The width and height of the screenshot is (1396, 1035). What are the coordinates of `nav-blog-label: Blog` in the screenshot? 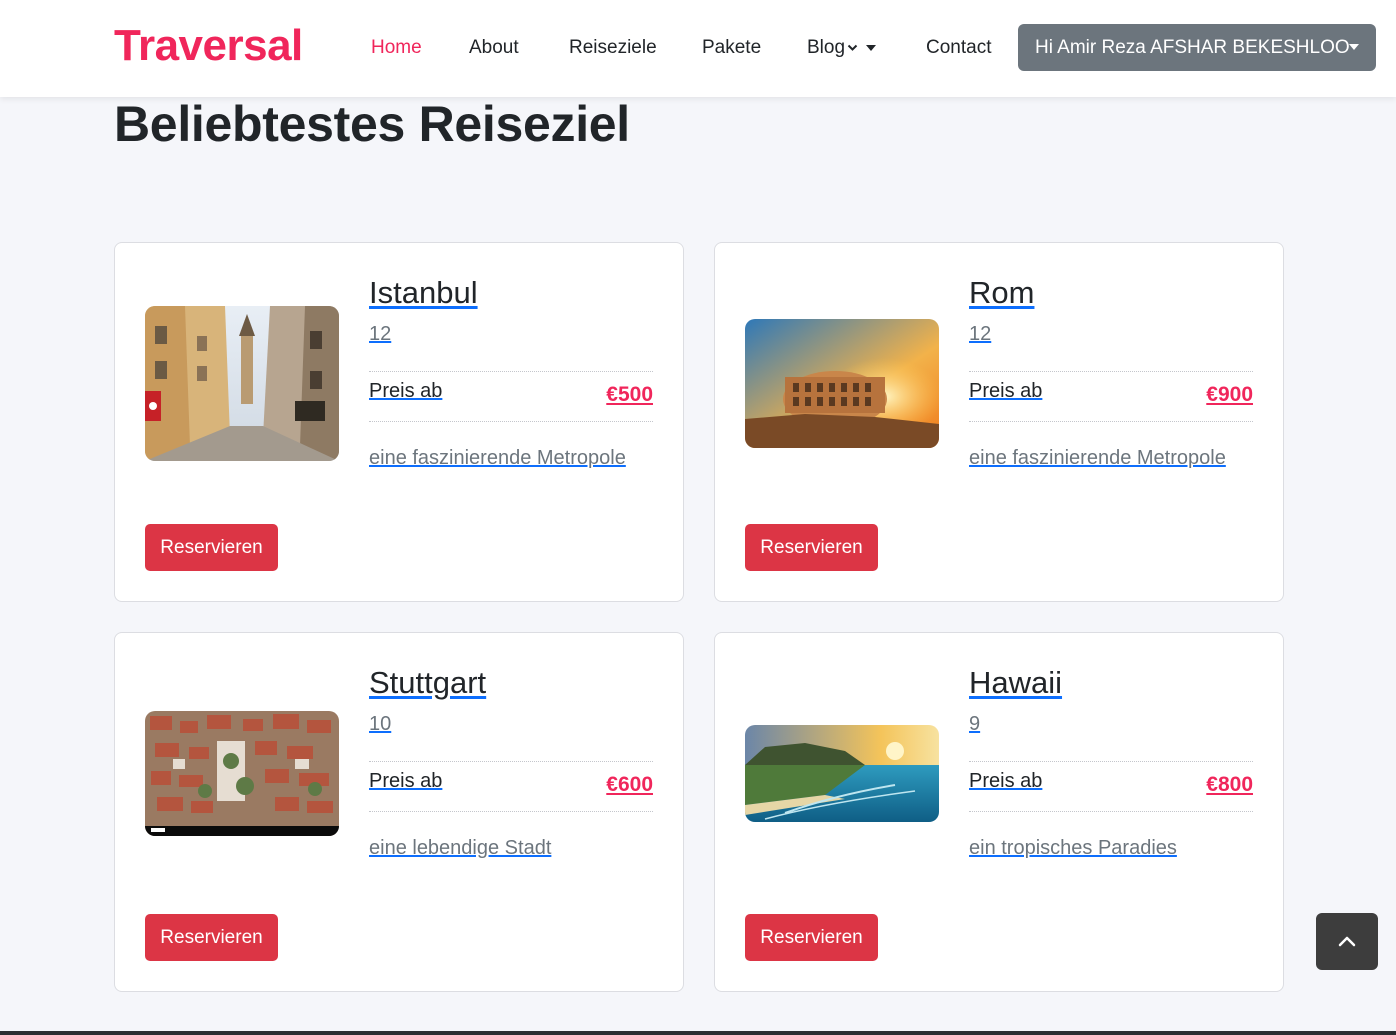 It's located at (826, 47).